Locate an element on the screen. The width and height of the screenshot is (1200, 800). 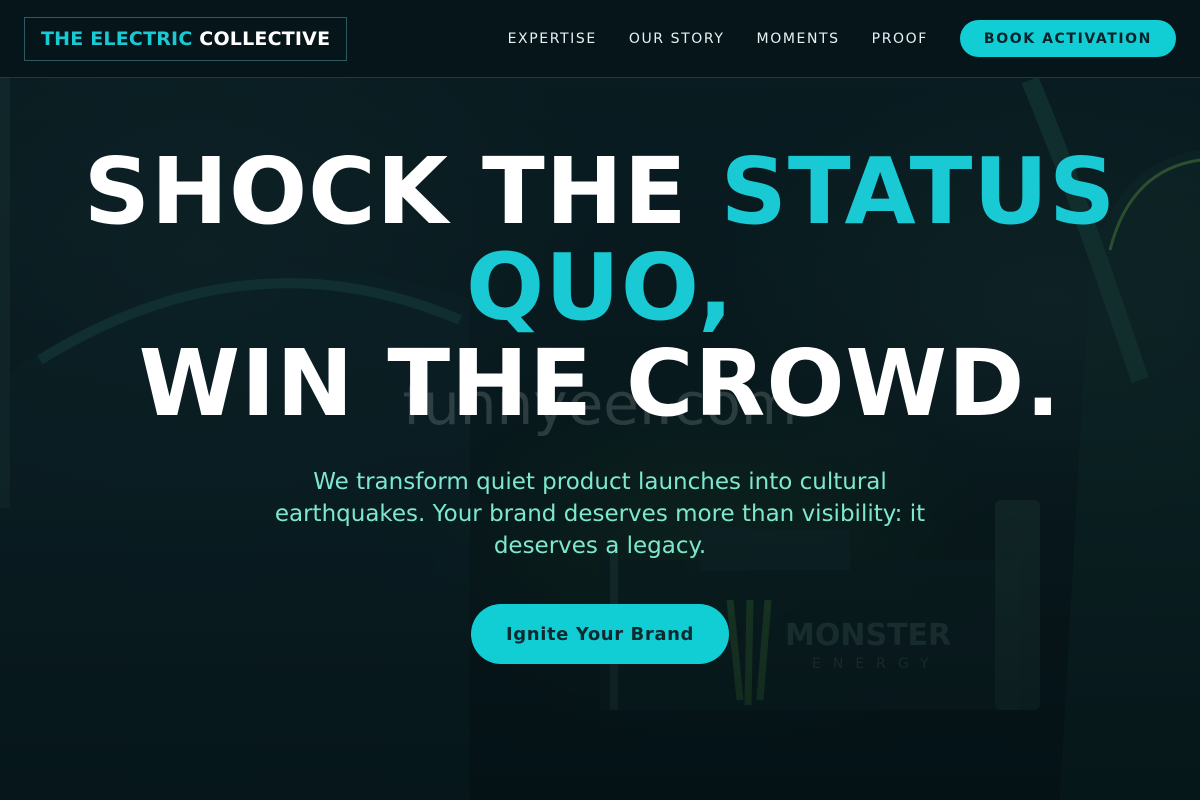
nav-item-moments: MOMENTS is located at coordinates (798, 39).